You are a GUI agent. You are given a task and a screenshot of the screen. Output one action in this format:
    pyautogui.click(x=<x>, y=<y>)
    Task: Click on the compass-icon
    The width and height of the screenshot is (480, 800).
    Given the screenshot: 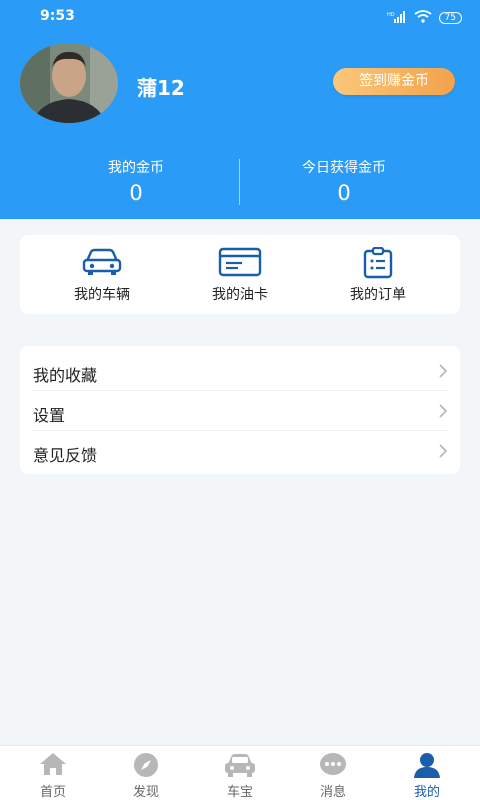 What is the action you would take?
    pyautogui.click(x=146, y=767)
    